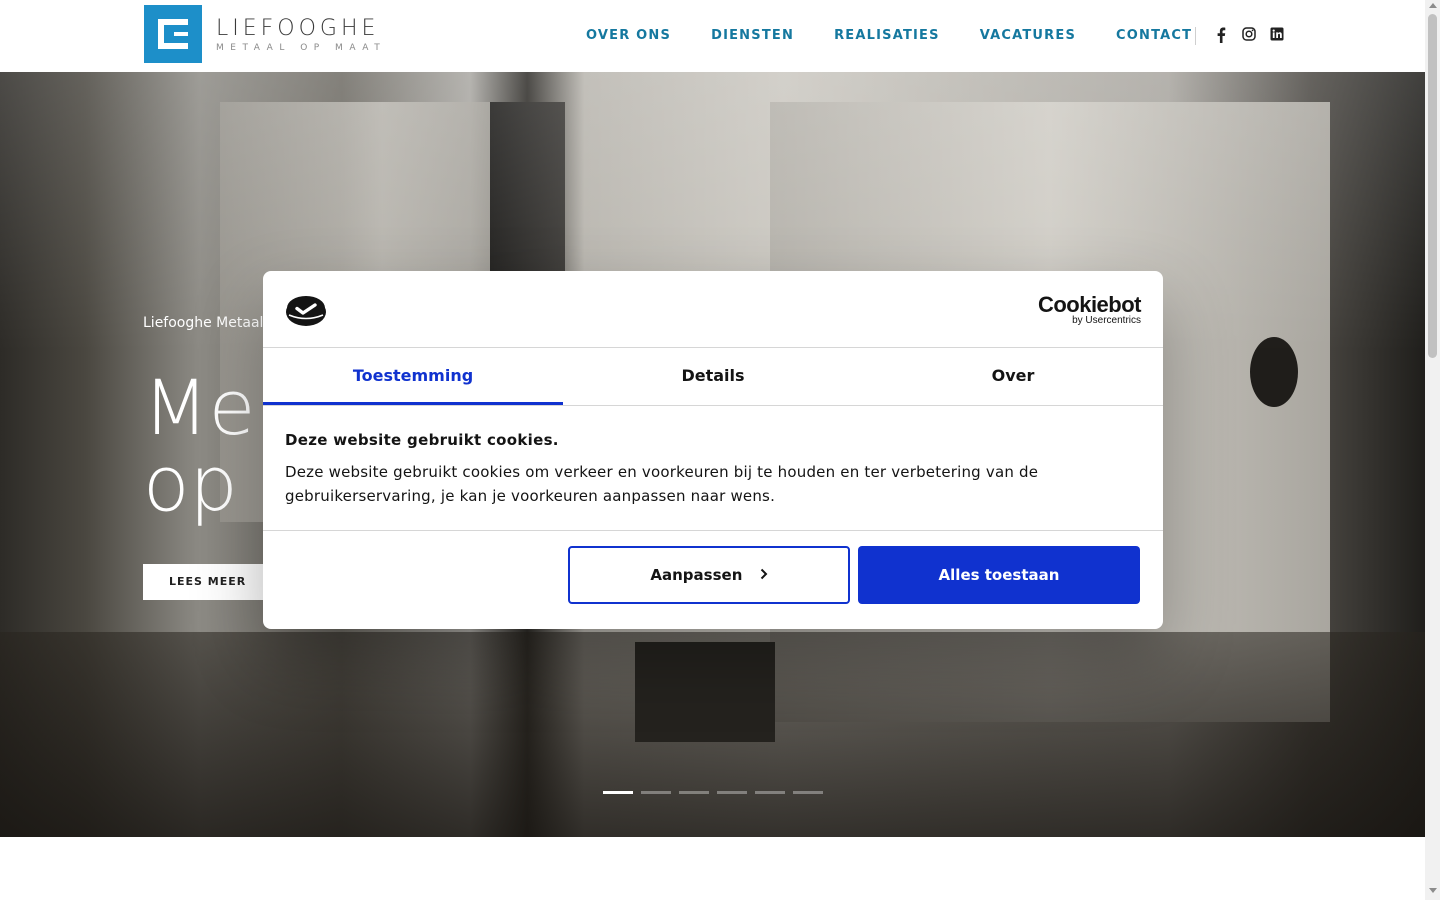  What do you see at coordinates (1432, 450) in the screenshot?
I see `page-scrollbar` at bounding box center [1432, 450].